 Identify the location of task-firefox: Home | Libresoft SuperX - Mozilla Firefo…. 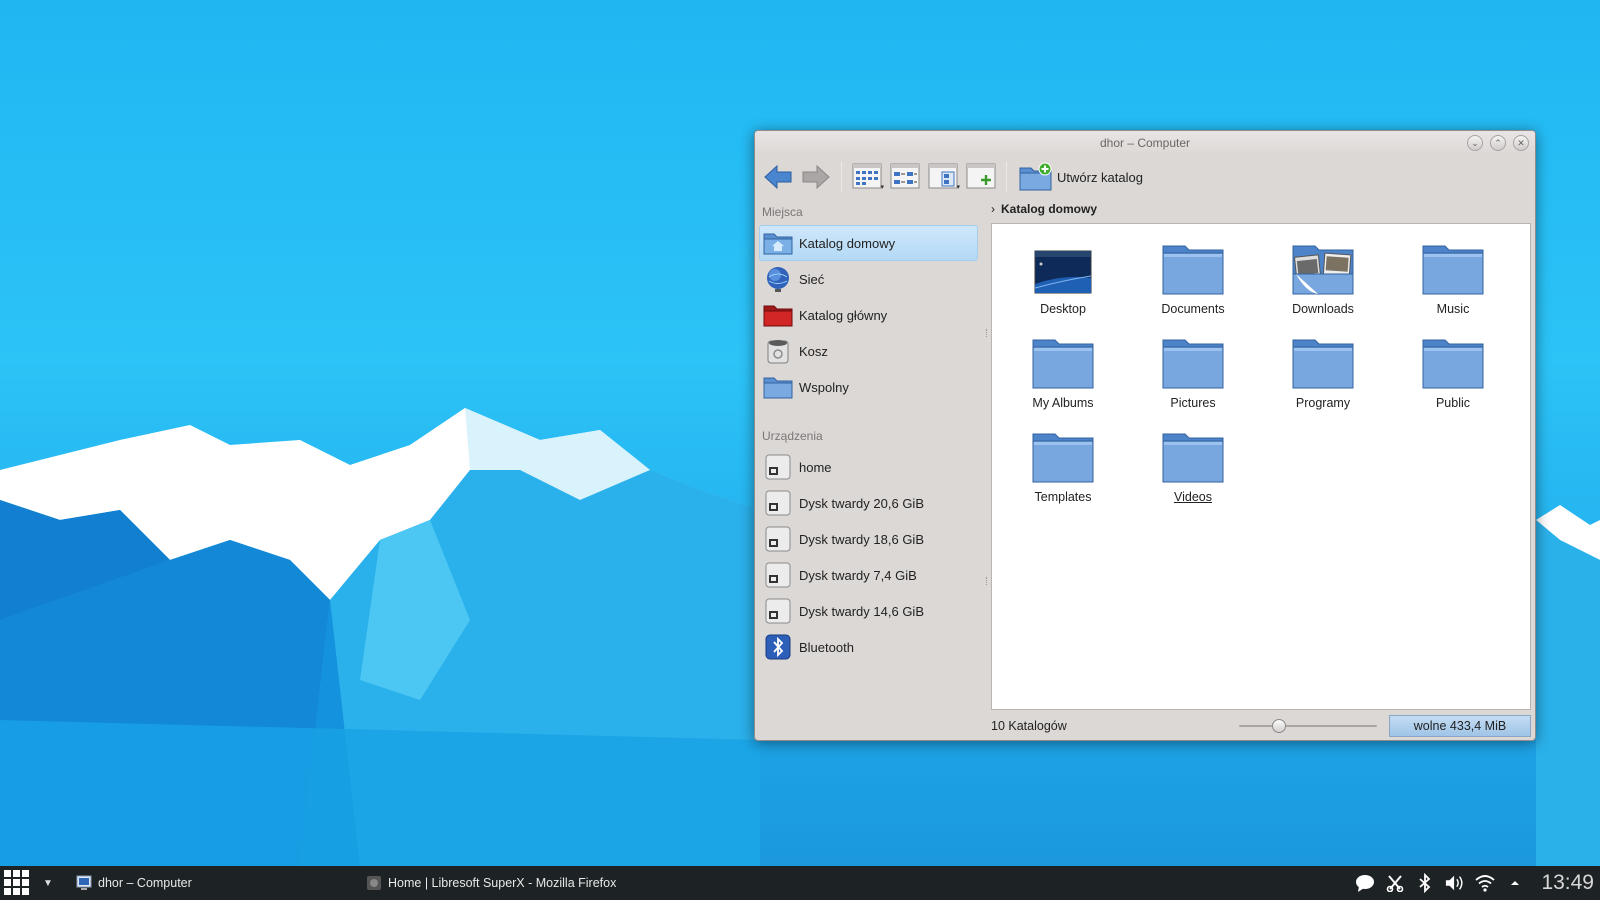
(491, 883).